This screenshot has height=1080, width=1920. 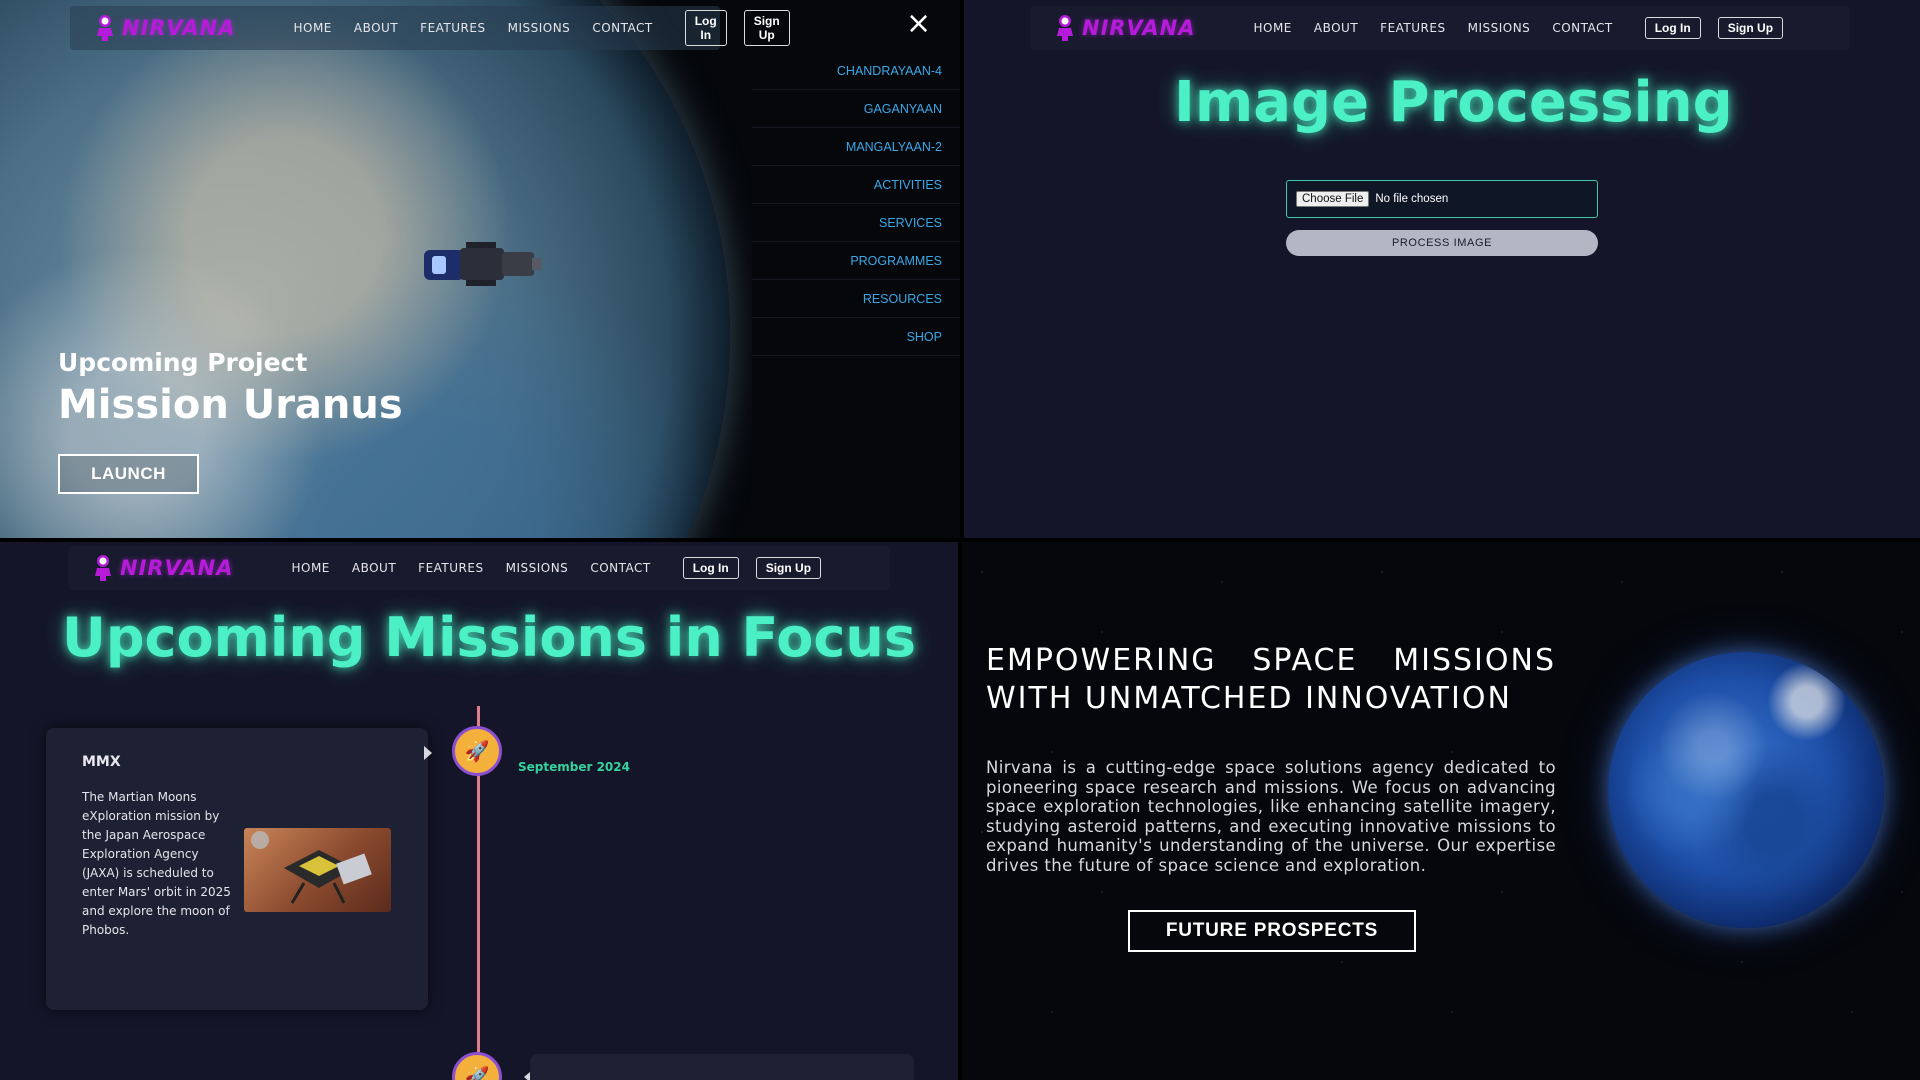 What do you see at coordinates (128, 474) in the screenshot?
I see `launch-button: LAUNCH` at bounding box center [128, 474].